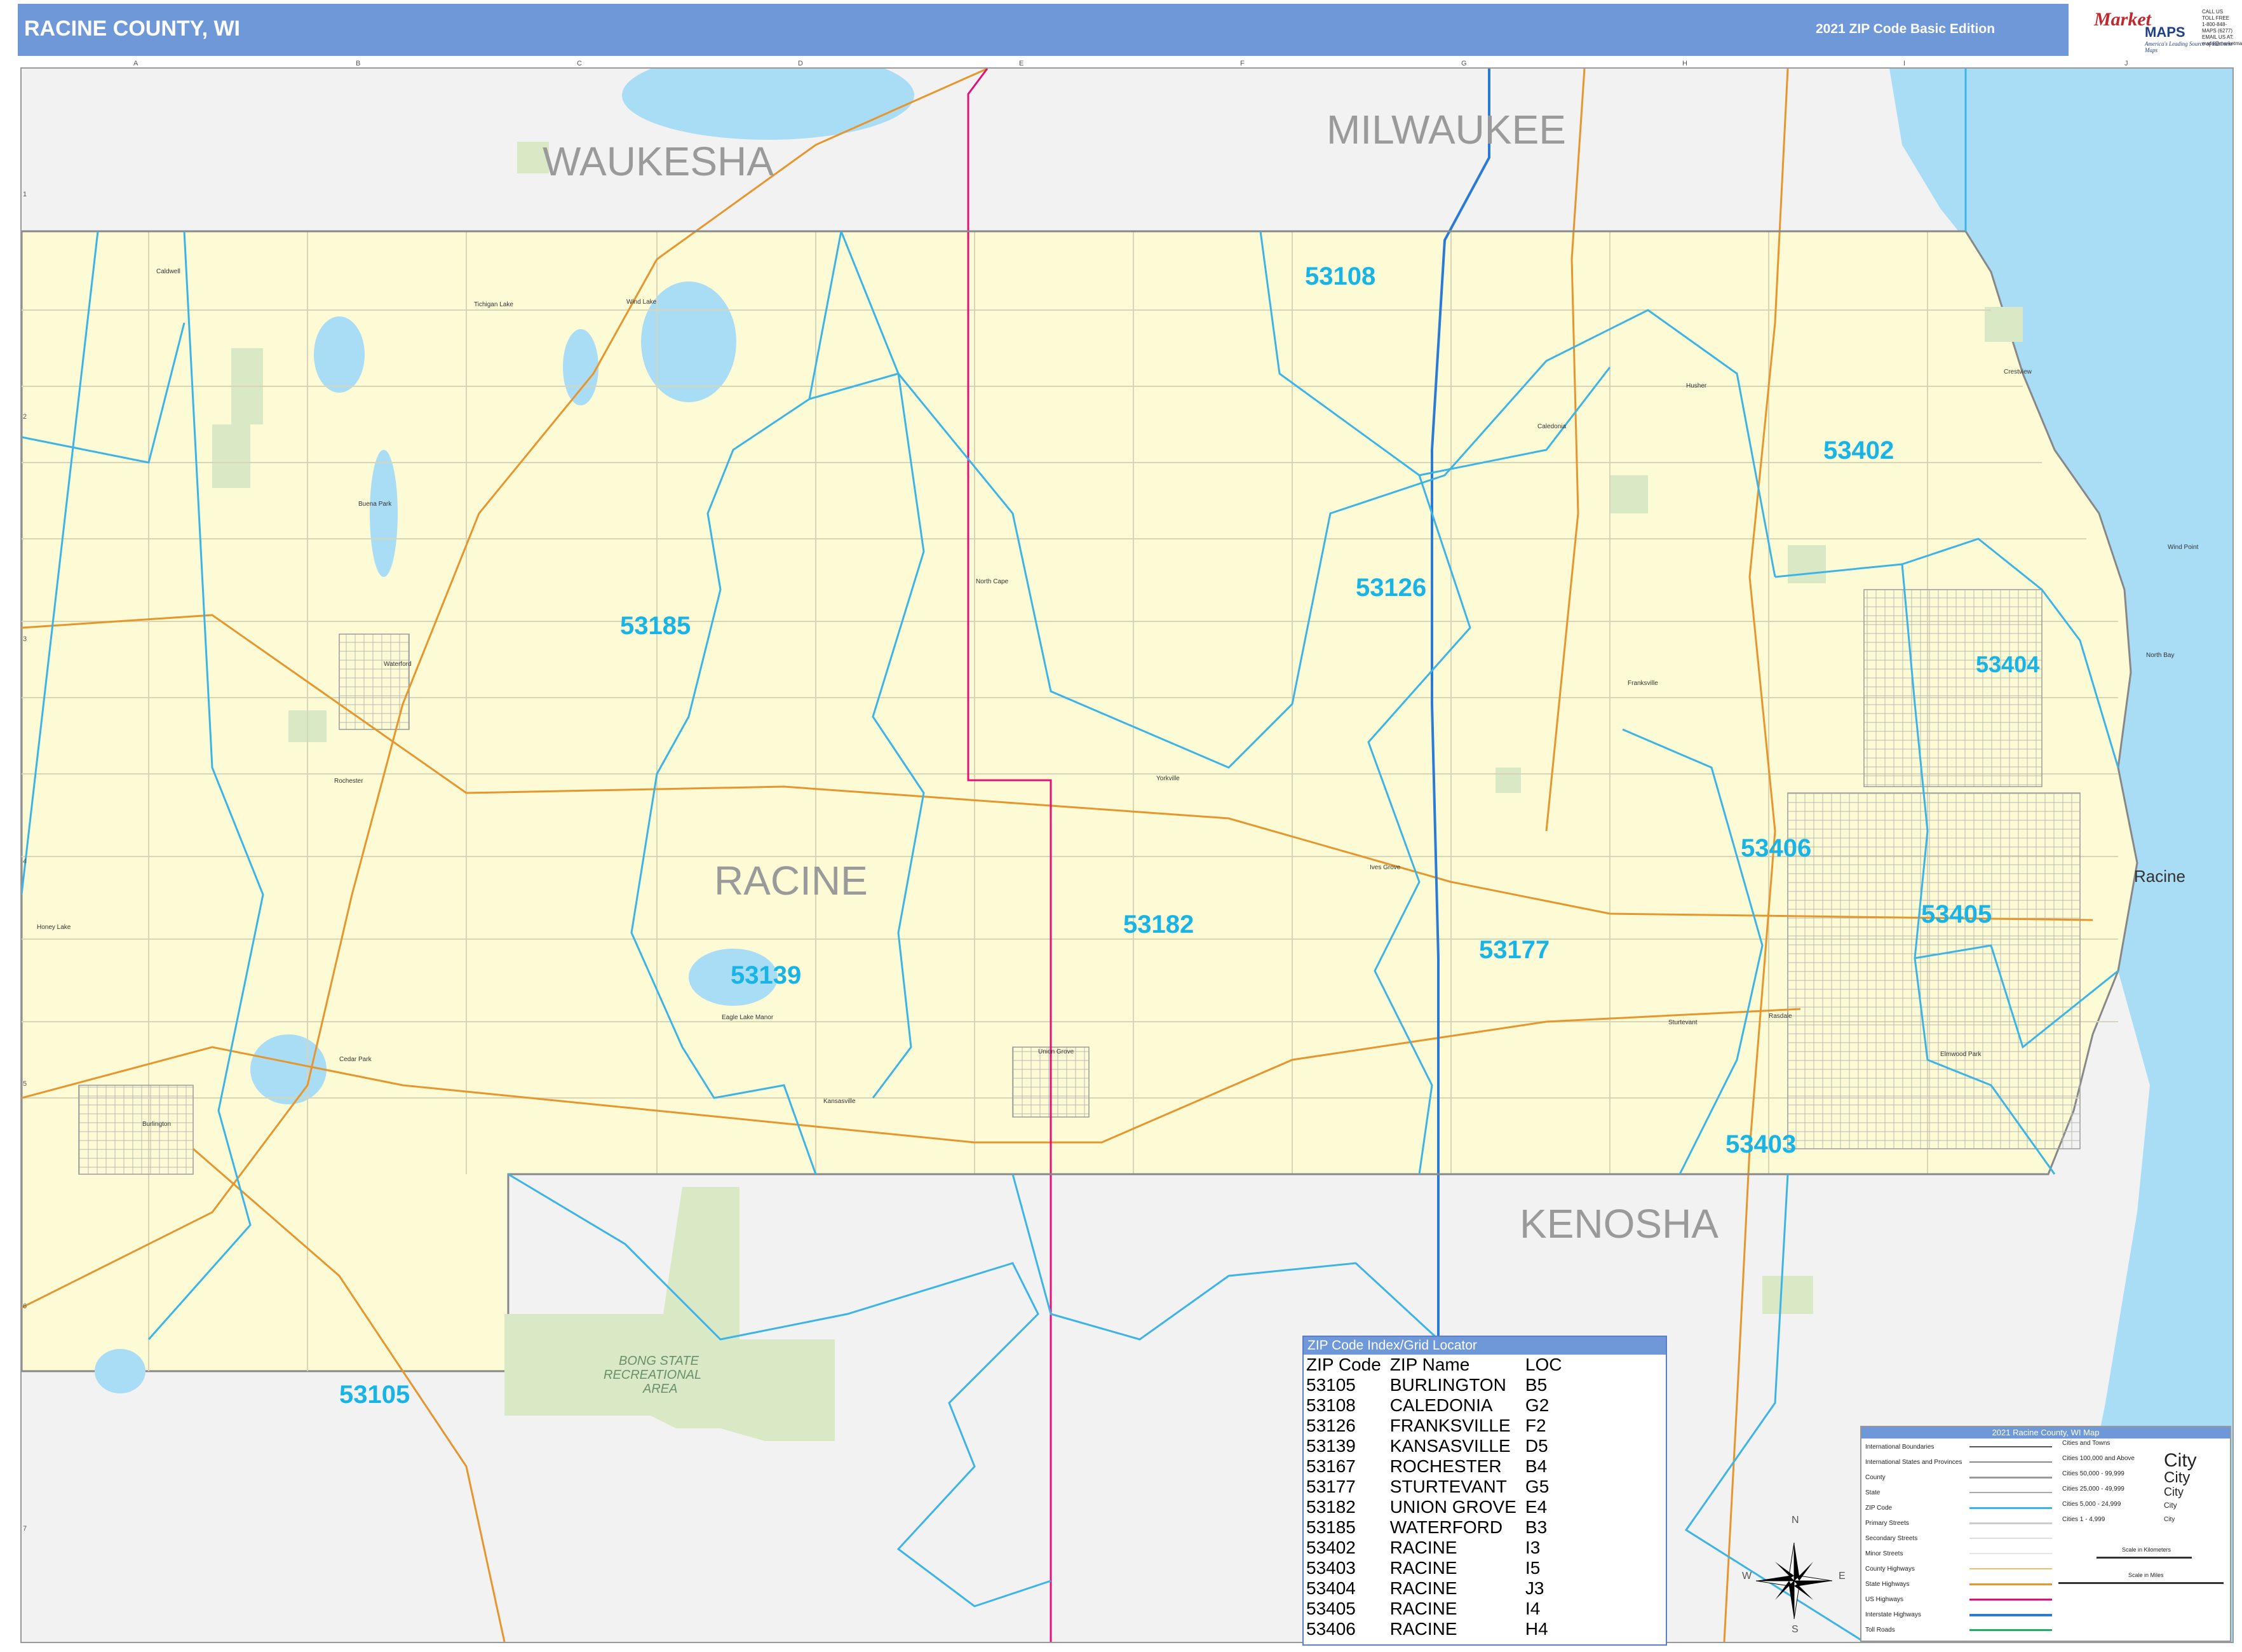  Describe the element at coordinates (1438, 1609) in the screenshot. I see `table-row: 53405 RACINE I4` at that location.